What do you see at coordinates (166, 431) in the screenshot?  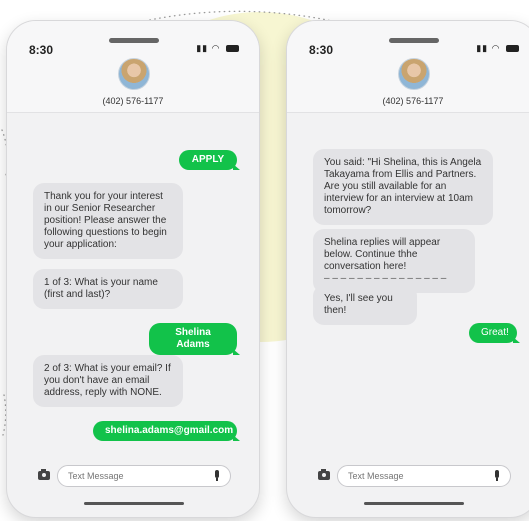 I see `outgoing-message: shelina.adams@gmail.com` at bounding box center [166, 431].